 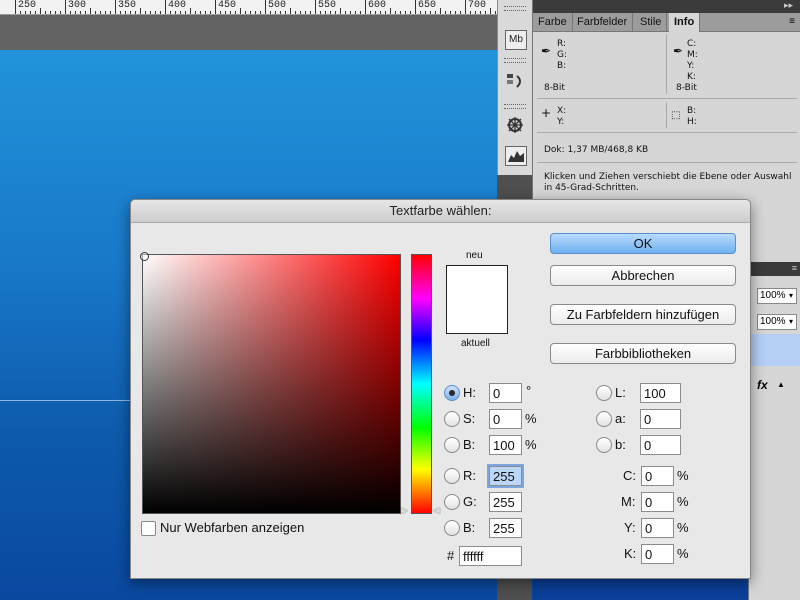 I want to click on hue-slider, so click(x=421, y=384).